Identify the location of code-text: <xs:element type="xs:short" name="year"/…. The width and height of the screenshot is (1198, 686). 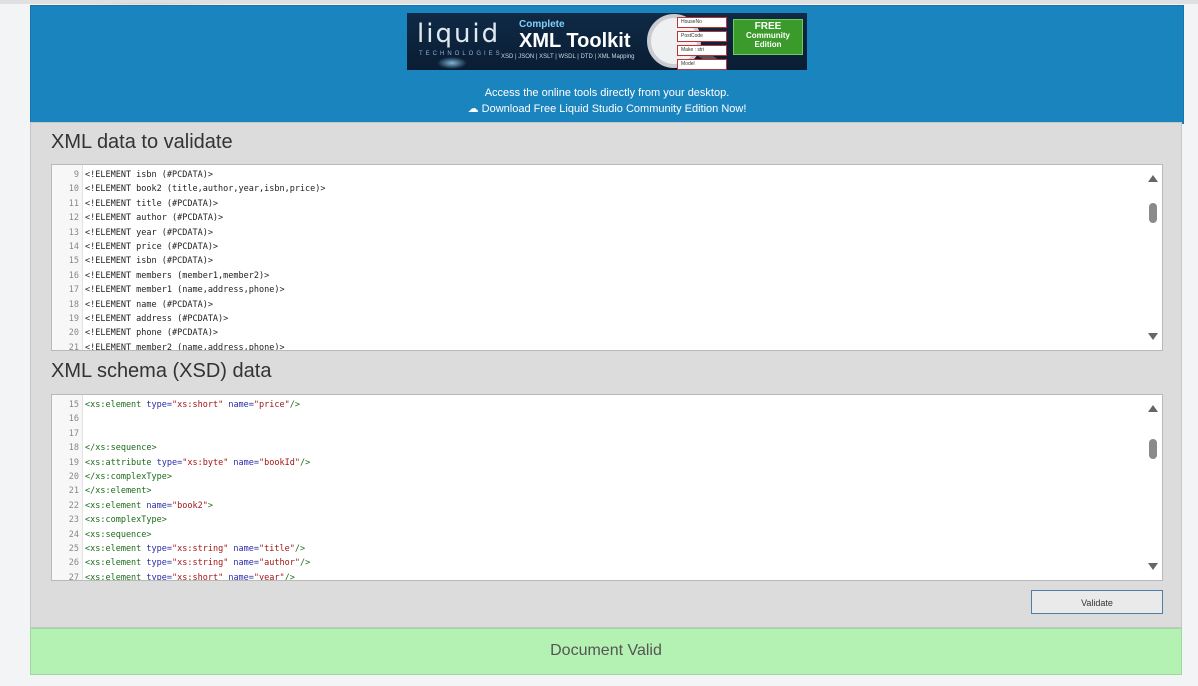
(188, 576).